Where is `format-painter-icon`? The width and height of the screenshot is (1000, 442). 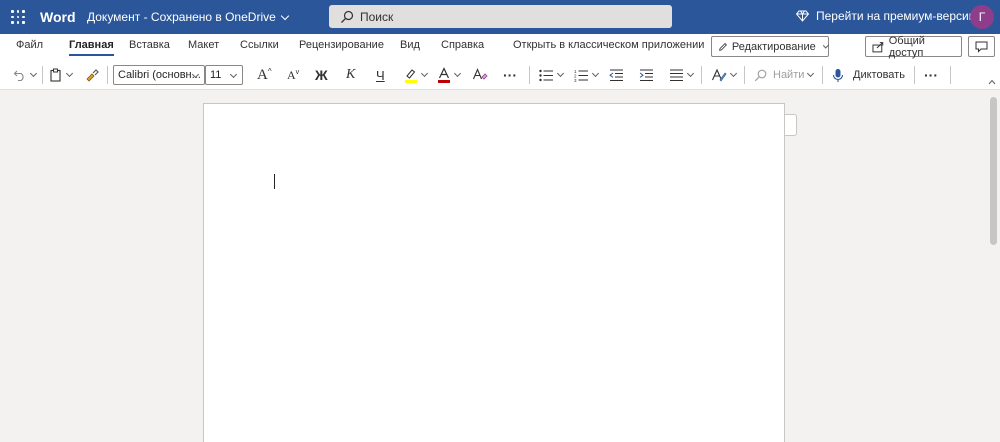
format-painter-icon is located at coordinates (92, 75).